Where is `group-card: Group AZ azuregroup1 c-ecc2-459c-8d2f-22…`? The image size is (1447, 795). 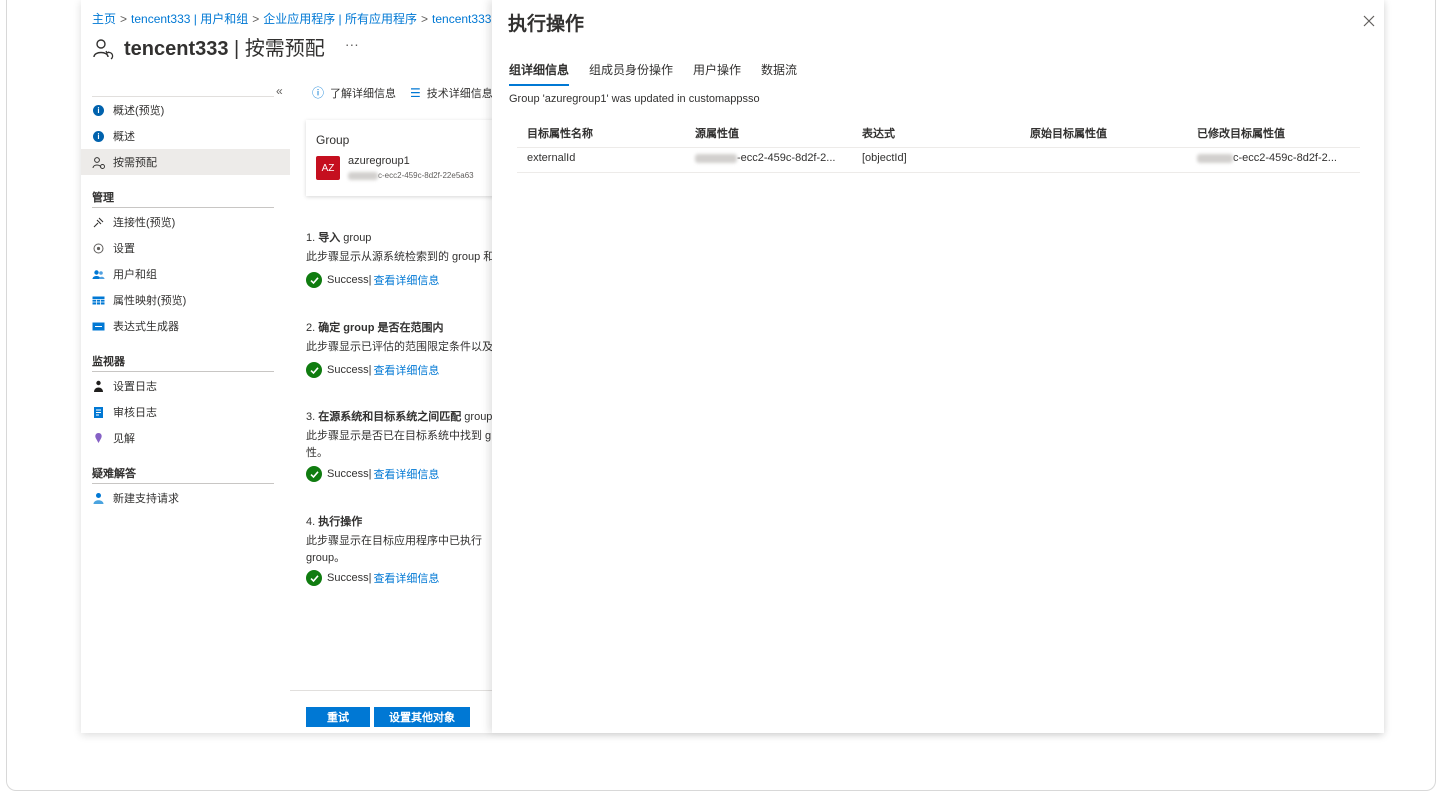 group-card: Group AZ azuregroup1 c-ecc2-459c-8d2f-22… is located at coordinates (399, 158).